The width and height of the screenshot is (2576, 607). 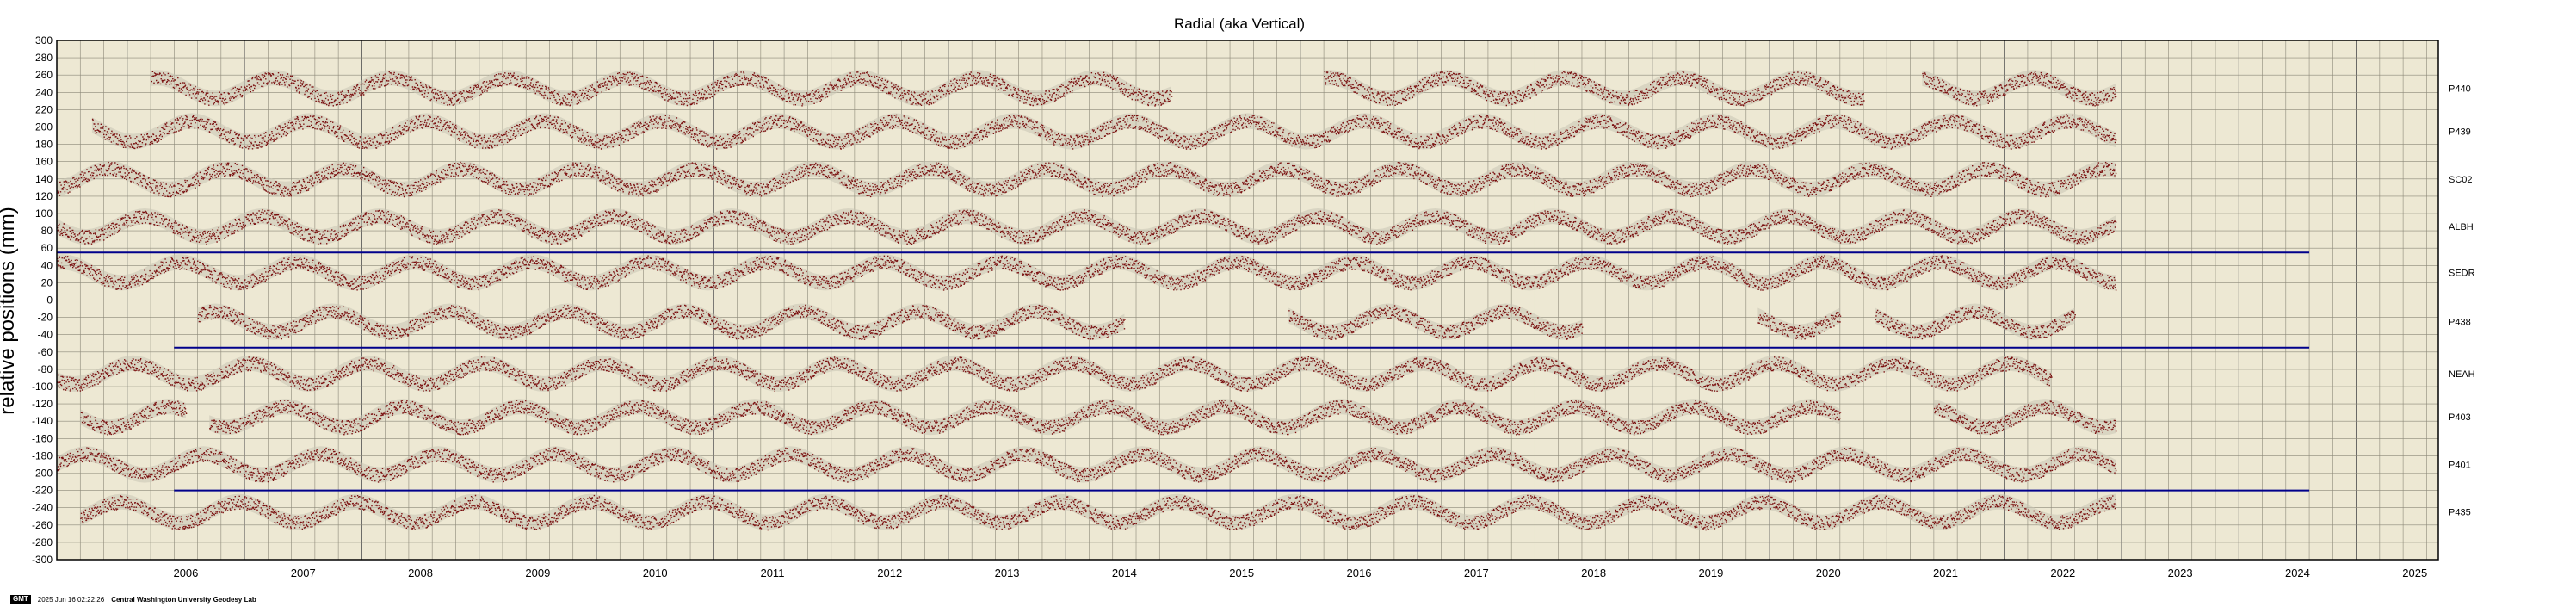 What do you see at coordinates (20, 599) in the screenshot?
I see `gmt-badge: GMT` at bounding box center [20, 599].